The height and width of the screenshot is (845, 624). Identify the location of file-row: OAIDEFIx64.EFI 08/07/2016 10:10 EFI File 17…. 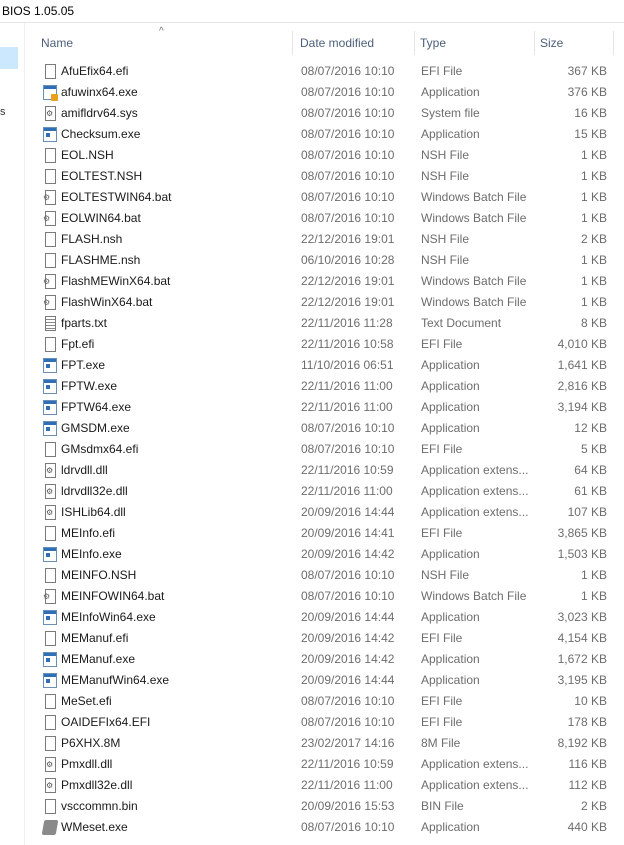
(325, 722).